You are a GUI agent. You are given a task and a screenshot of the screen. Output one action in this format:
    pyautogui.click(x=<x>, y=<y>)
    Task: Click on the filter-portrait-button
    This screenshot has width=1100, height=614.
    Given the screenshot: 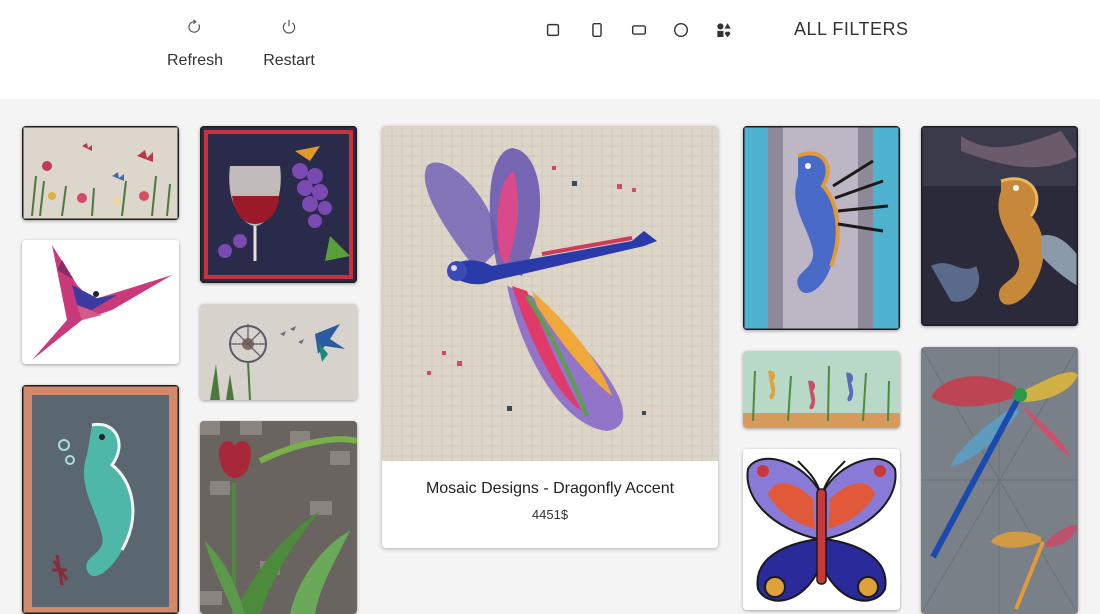 What is the action you would take?
    pyautogui.click(x=597, y=30)
    